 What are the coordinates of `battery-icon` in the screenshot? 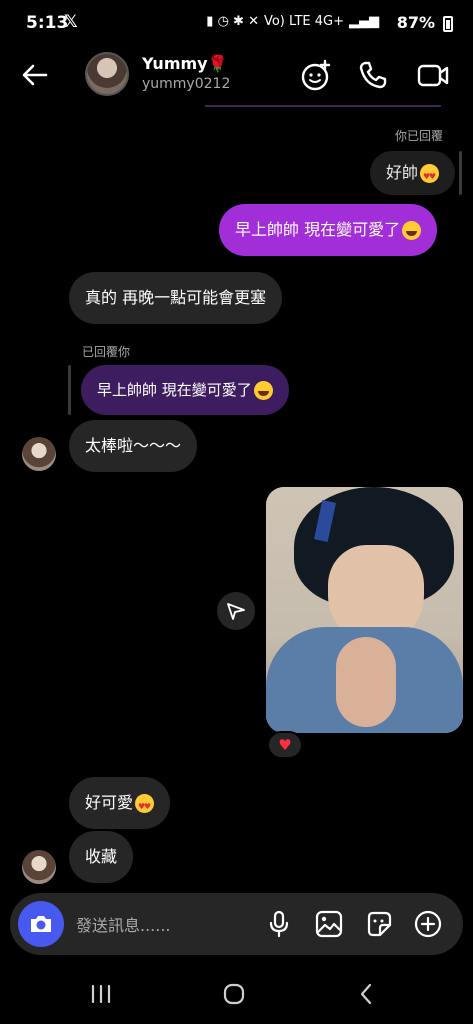 It's located at (448, 24).